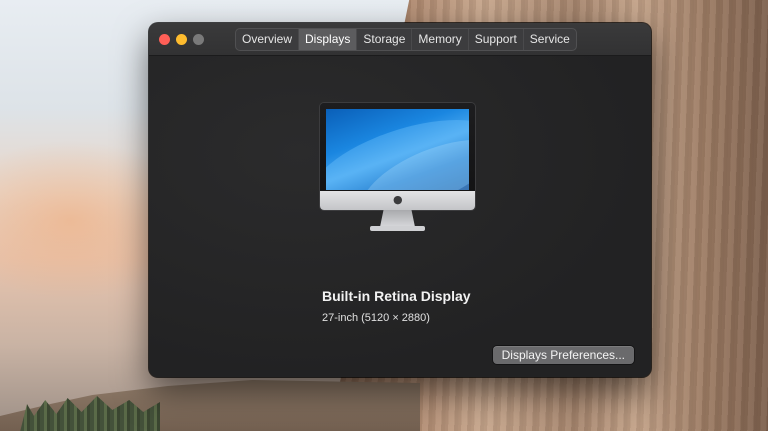 Image resolution: width=768 pixels, height=431 pixels. What do you see at coordinates (376, 318) in the screenshot?
I see `display-spec: 27-inch (5120 × 2880)` at bounding box center [376, 318].